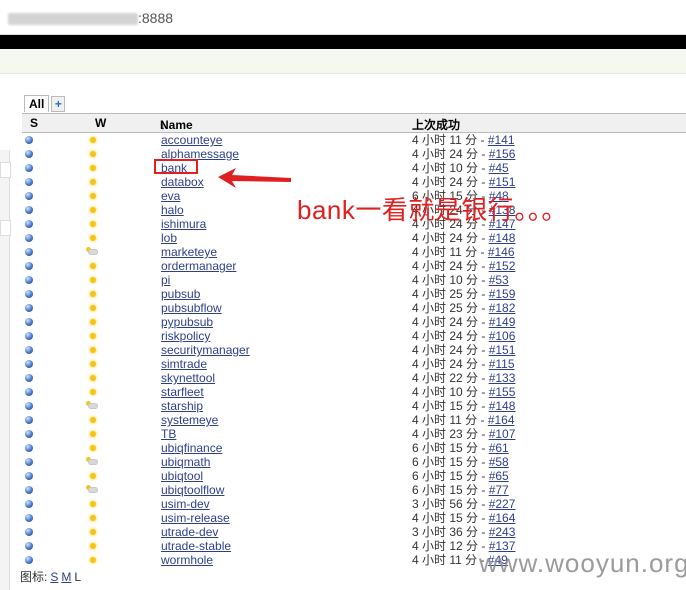  I want to click on job-name-link: eva, so click(170, 196).